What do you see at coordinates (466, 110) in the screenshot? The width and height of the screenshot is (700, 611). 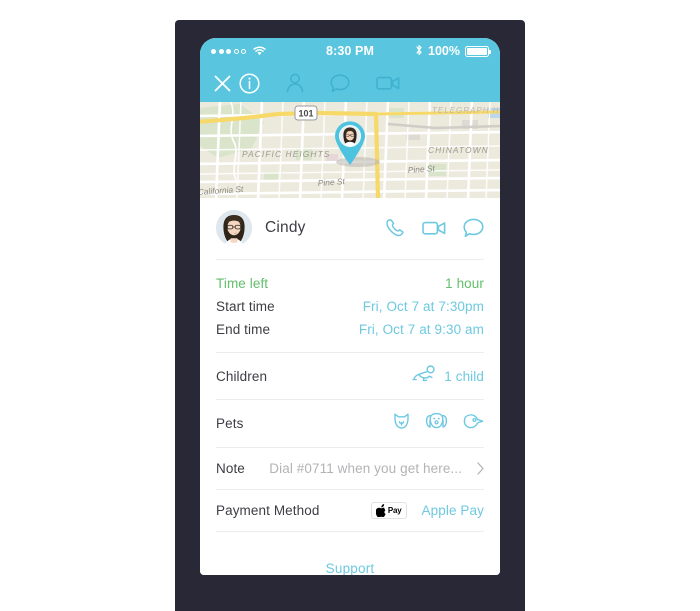 I see `svg-text: TELEGRAPH HILL` at bounding box center [466, 110].